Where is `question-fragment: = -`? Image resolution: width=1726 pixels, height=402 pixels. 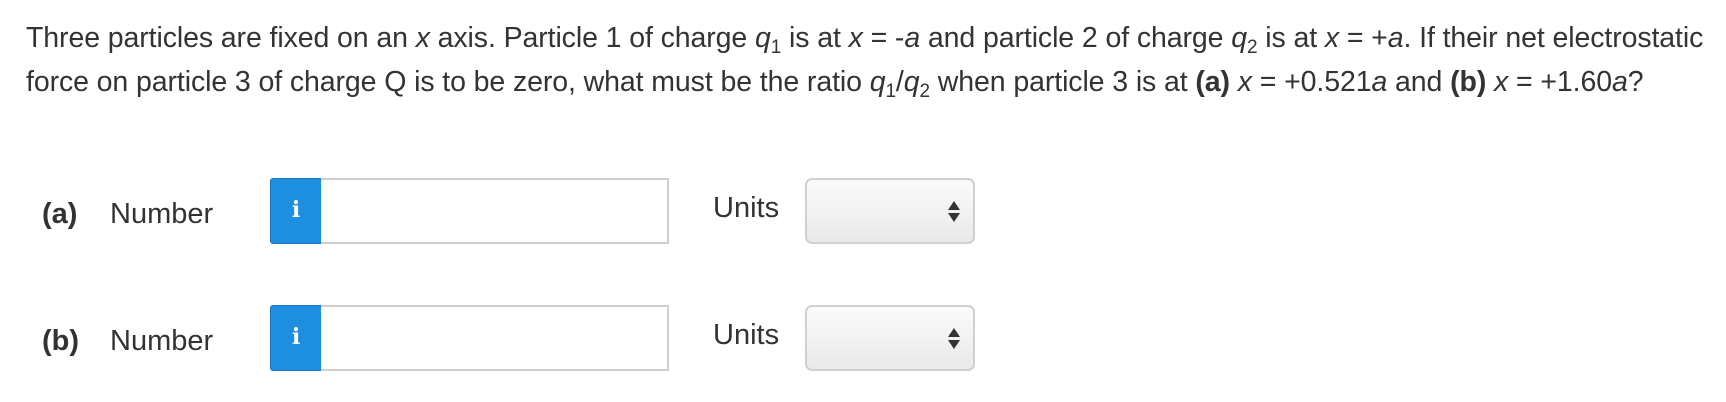
question-fragment: = - is located at coordinates (883, 38).